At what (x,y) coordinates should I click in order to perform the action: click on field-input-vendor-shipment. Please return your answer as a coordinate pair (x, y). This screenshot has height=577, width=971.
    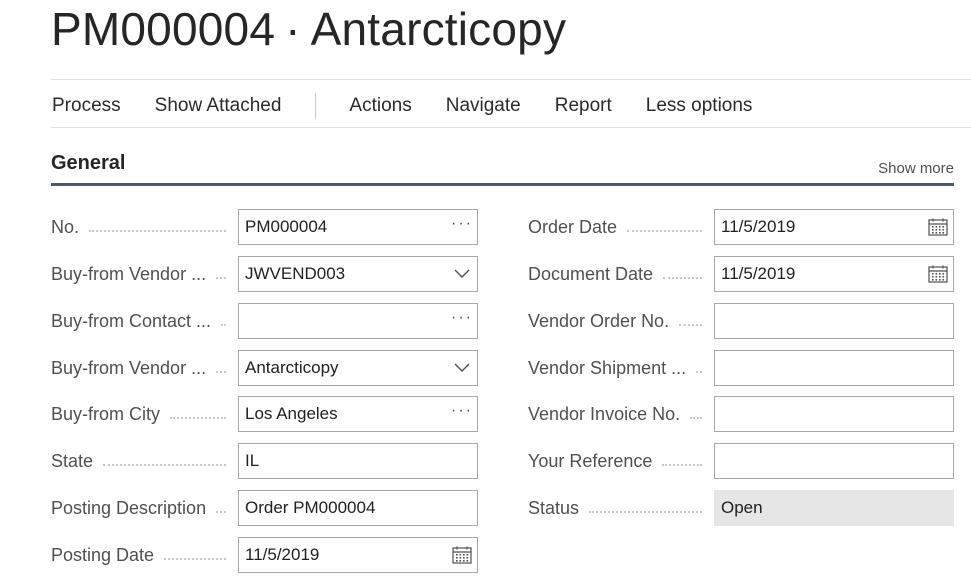
    Looking at the image, I should click on (834, 368).